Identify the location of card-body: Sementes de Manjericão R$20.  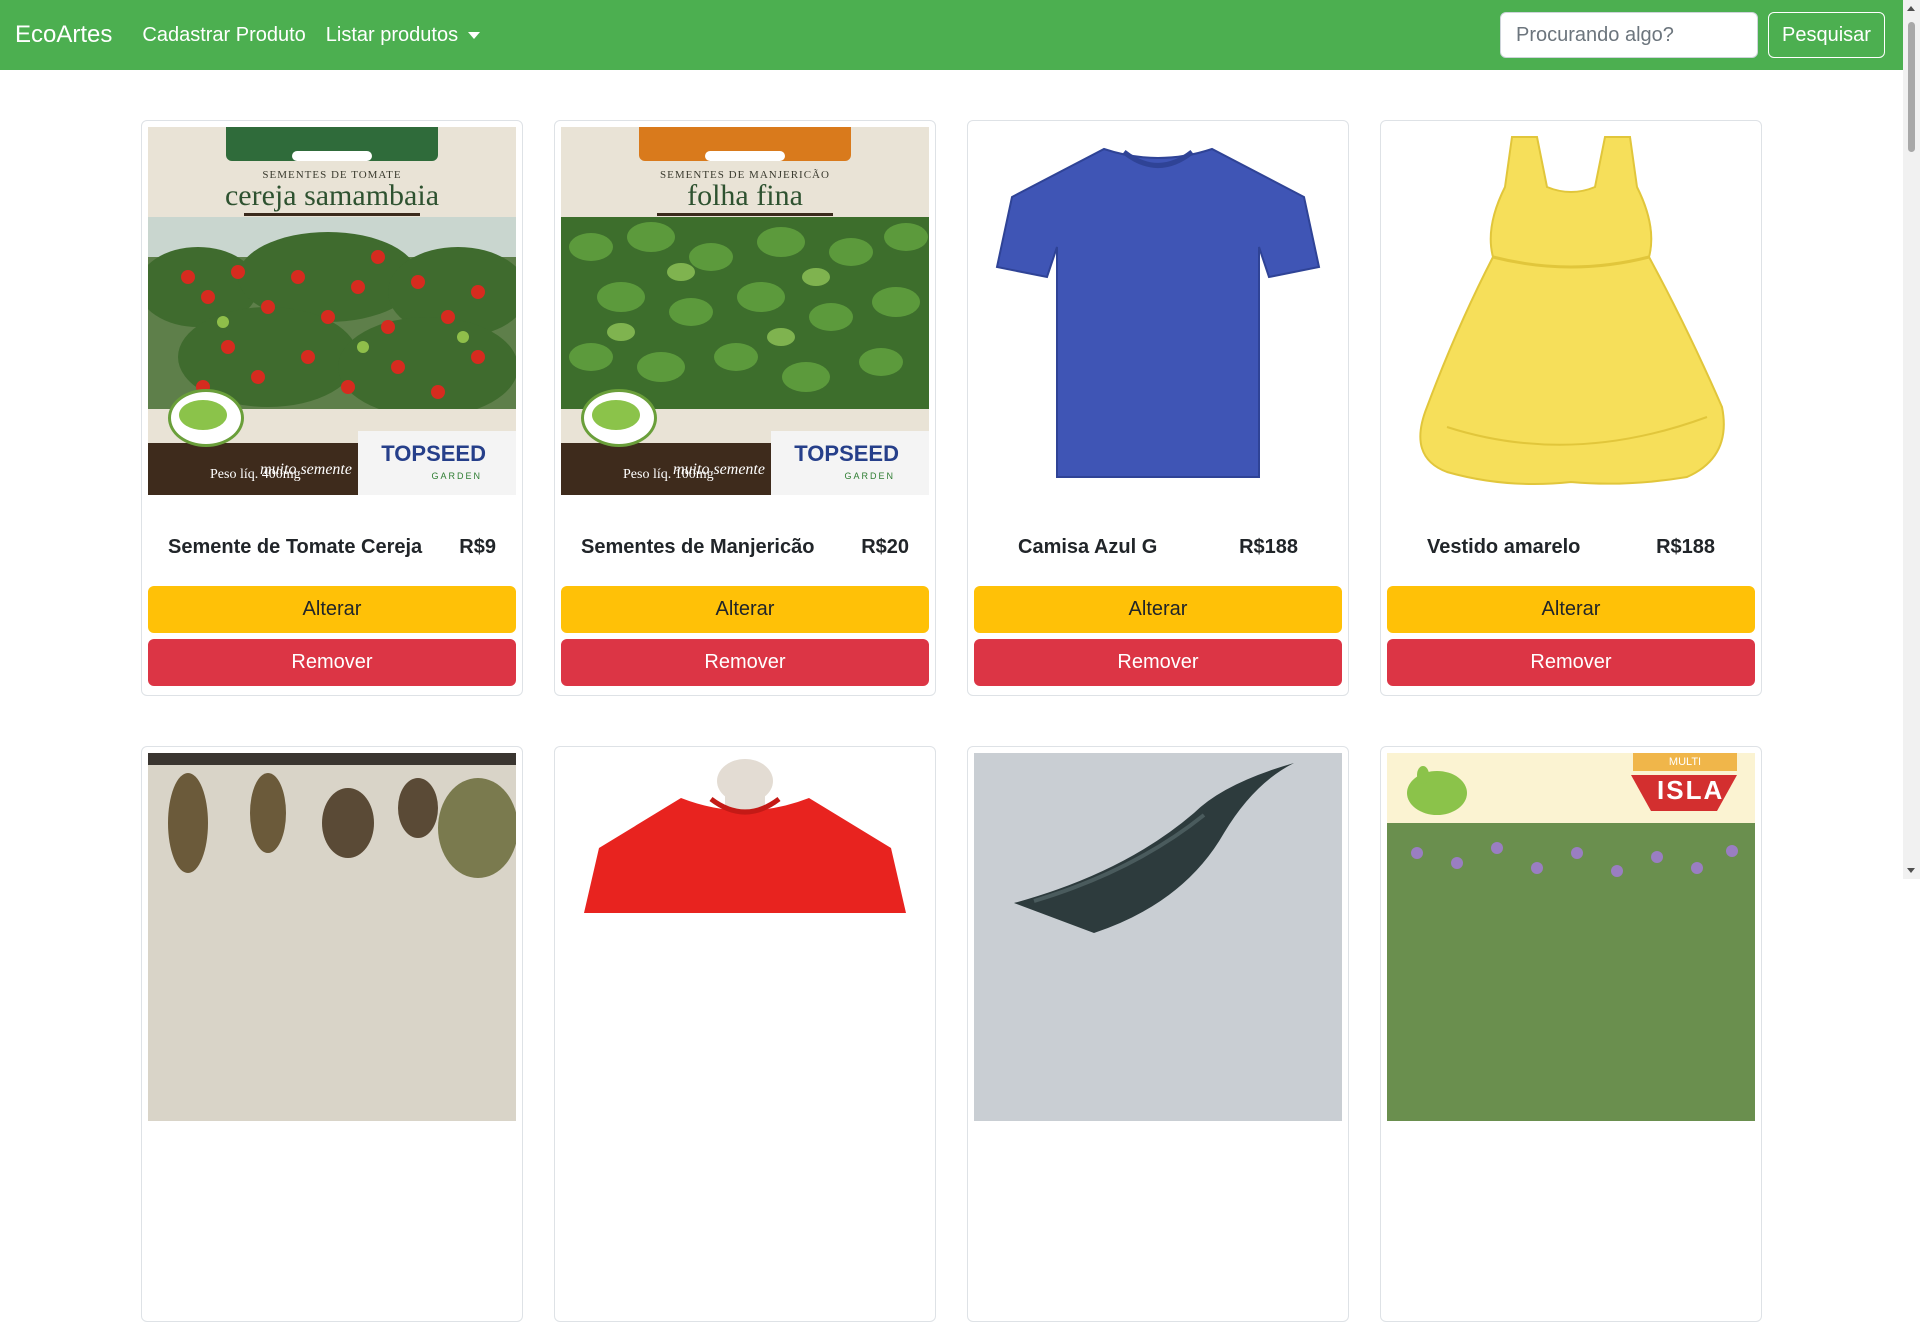
(745, 547).